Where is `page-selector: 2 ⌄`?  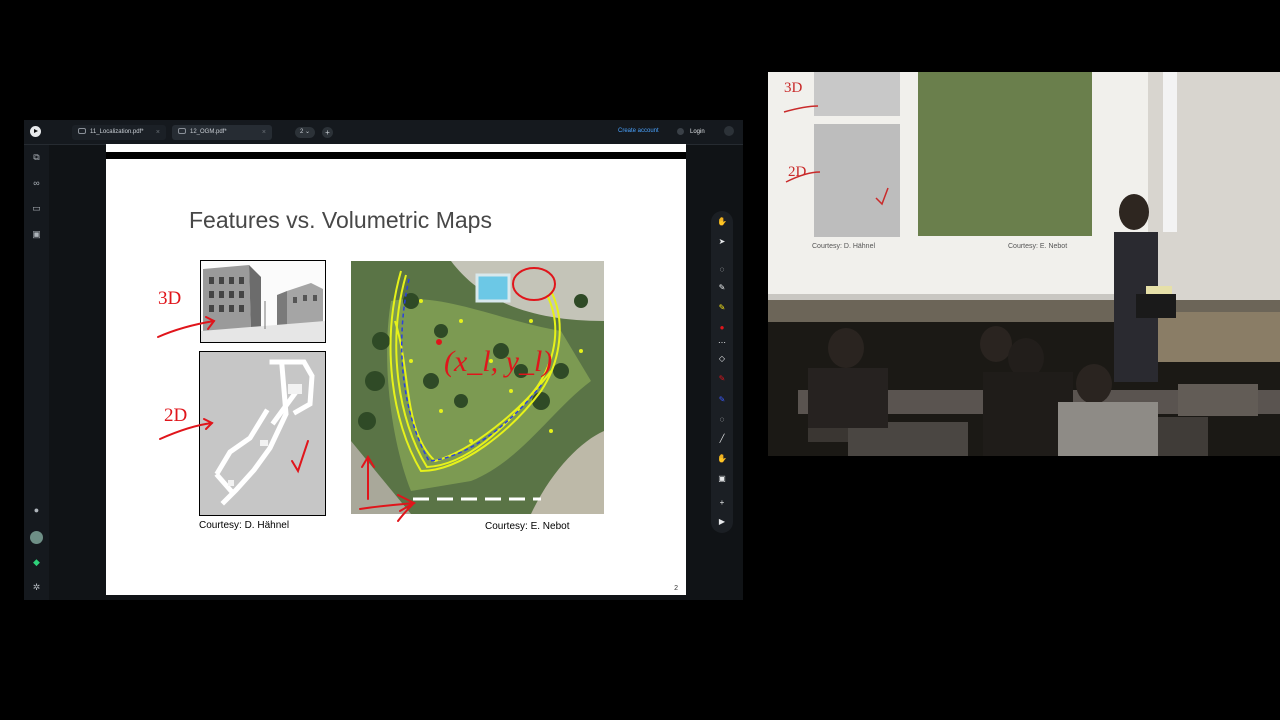
page-selector: 2 ⌄ is located at coordinates (305, 132).